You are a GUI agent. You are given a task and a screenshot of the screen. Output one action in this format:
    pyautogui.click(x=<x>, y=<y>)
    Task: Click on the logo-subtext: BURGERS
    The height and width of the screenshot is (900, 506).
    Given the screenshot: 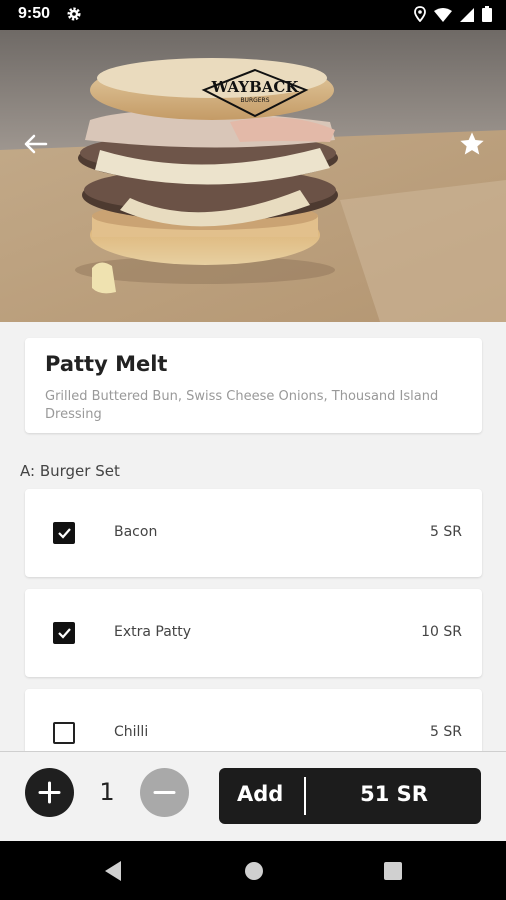 What is the action you would take?
    pyautogui.click(x=254, y=100)
    